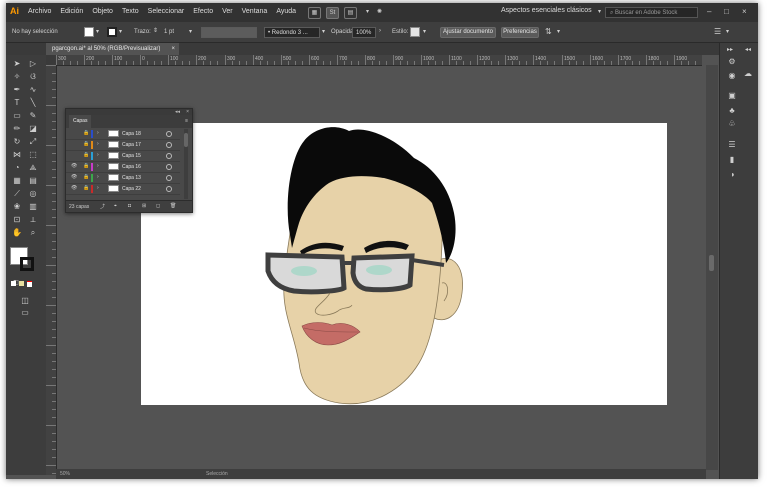 This screenshot has width=768, height=487. What do you see at coordinates (730, 50) in the screenshot?
I see `collapse-dock-icon: ▸▸` at bounding box center [730, 50].